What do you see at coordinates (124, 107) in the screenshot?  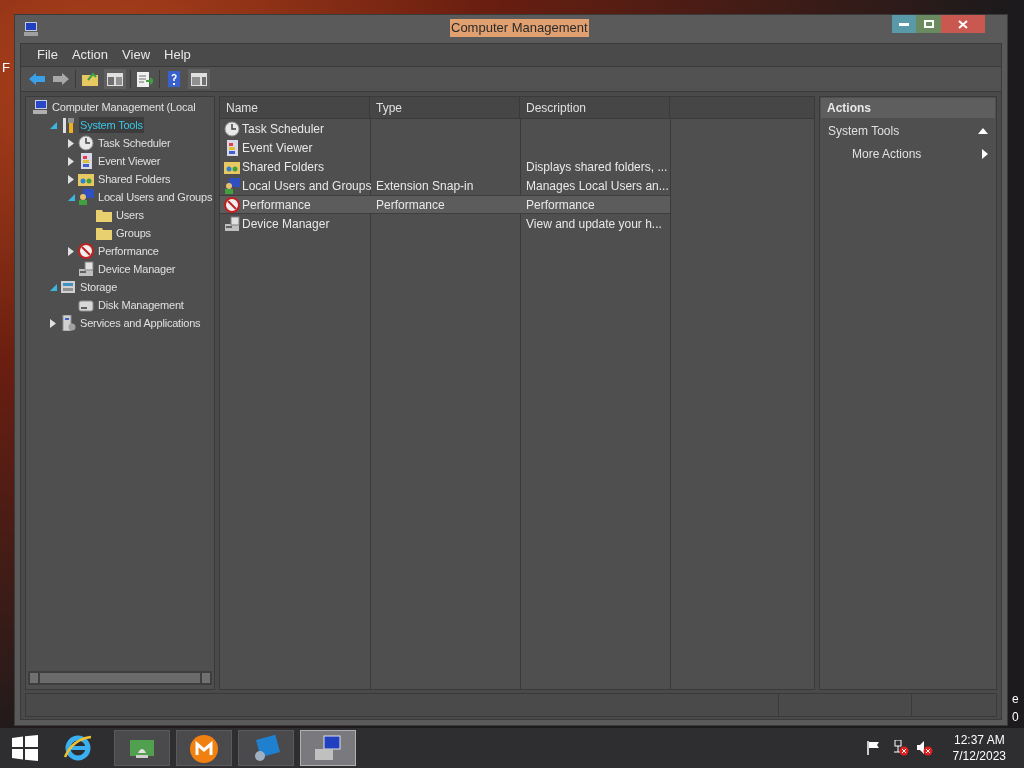 I see `tree-item: Computer Management (Local` at bounding box center [124, 107].